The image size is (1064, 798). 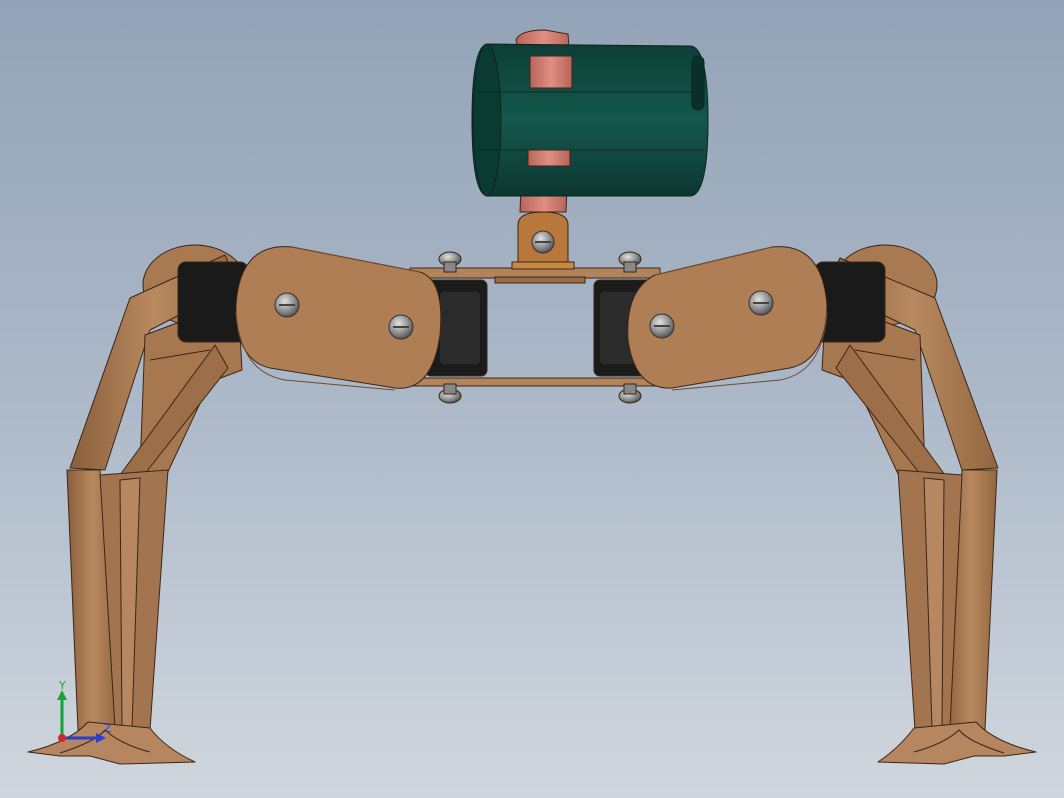 I want to click on motor, so click(x=590, y=120).